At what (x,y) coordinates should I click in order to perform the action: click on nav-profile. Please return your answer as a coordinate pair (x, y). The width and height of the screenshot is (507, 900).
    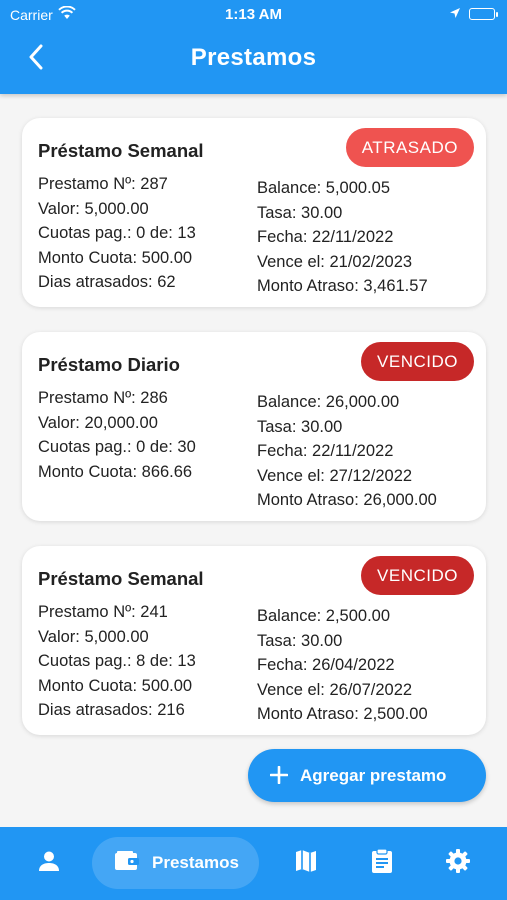
    Looking at the image, I should click on (49, 863).